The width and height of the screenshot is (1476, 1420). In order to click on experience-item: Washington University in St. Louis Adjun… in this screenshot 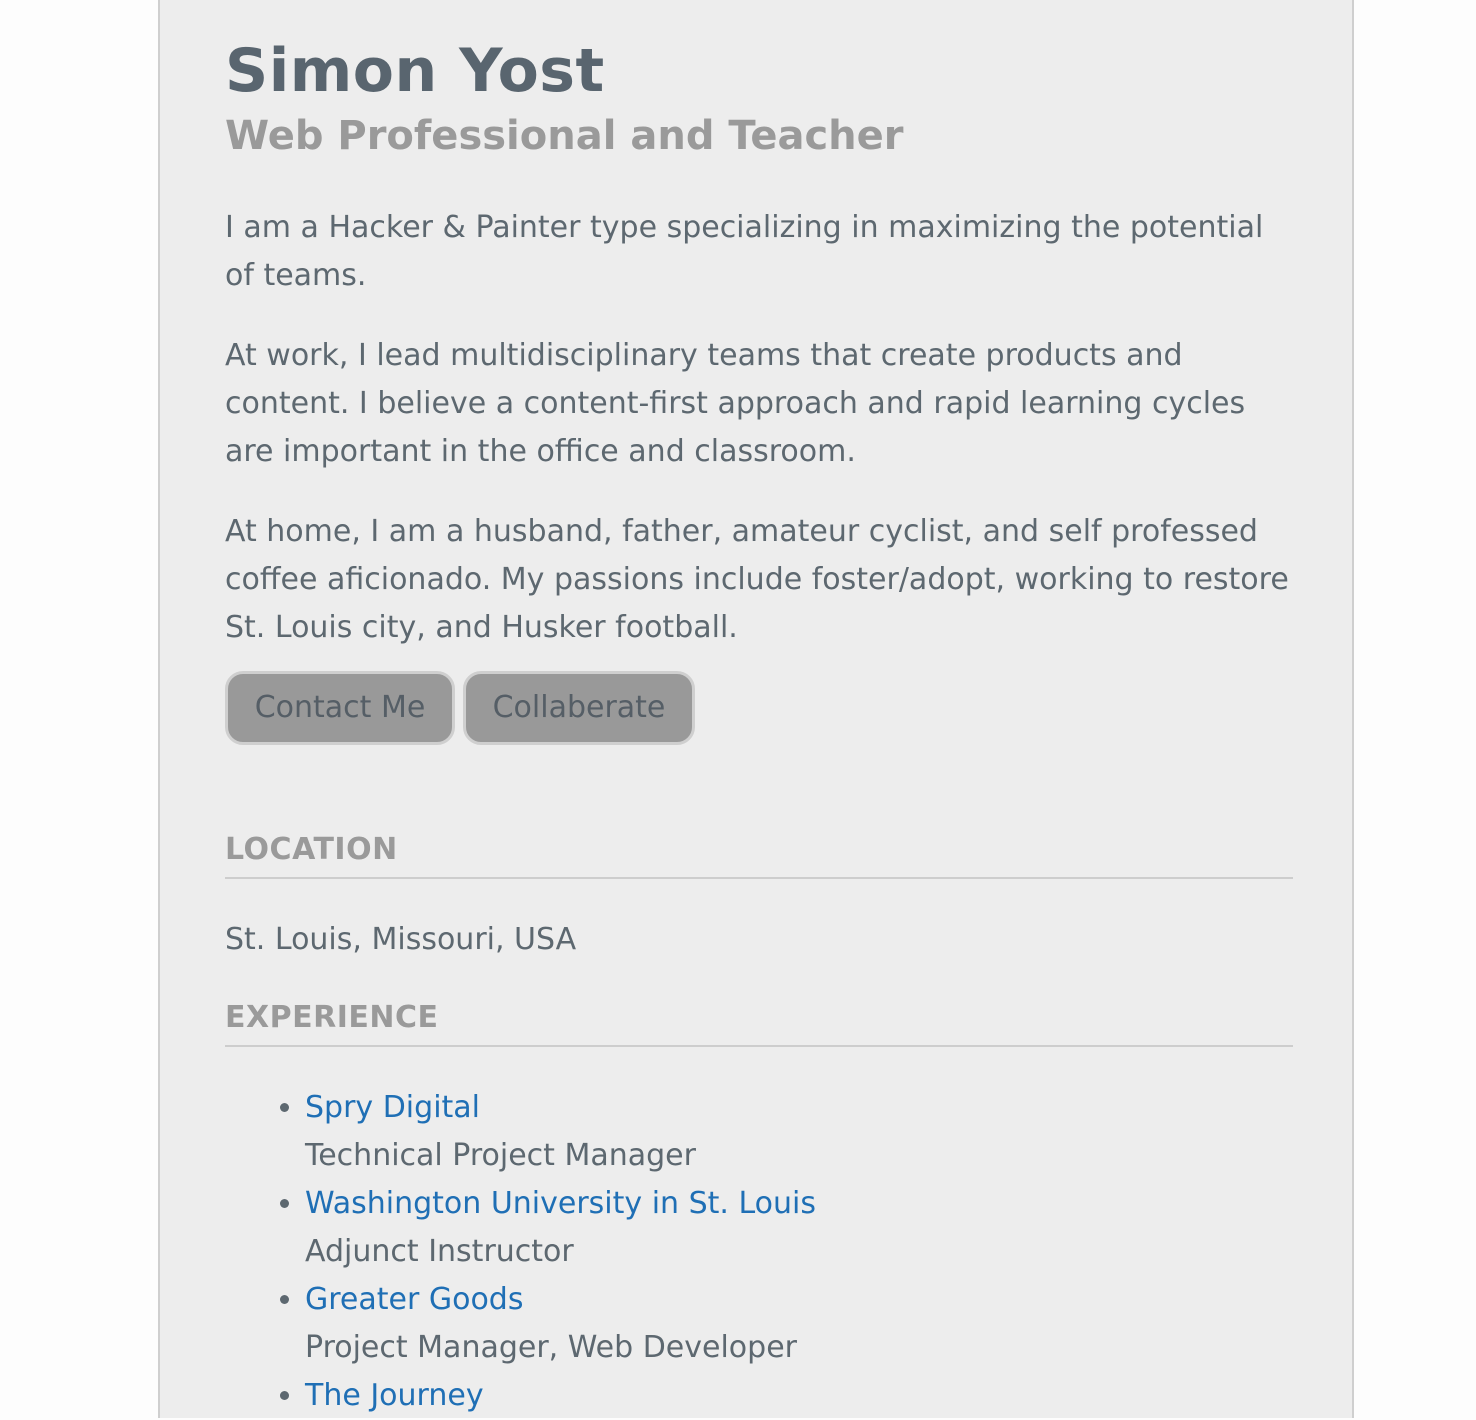, I will do `click(560, 1228)`.